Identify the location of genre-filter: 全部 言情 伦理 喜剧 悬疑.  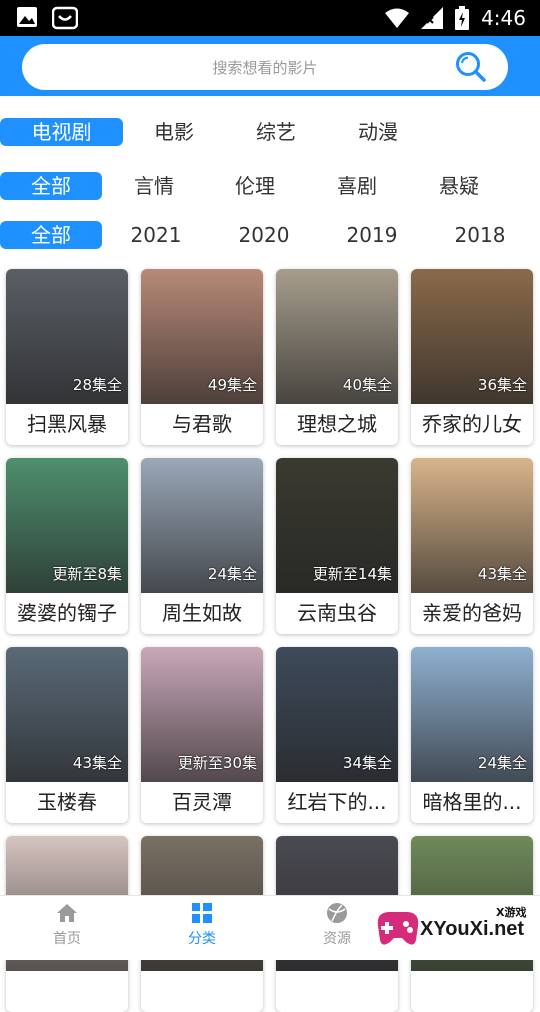
(270, 186).